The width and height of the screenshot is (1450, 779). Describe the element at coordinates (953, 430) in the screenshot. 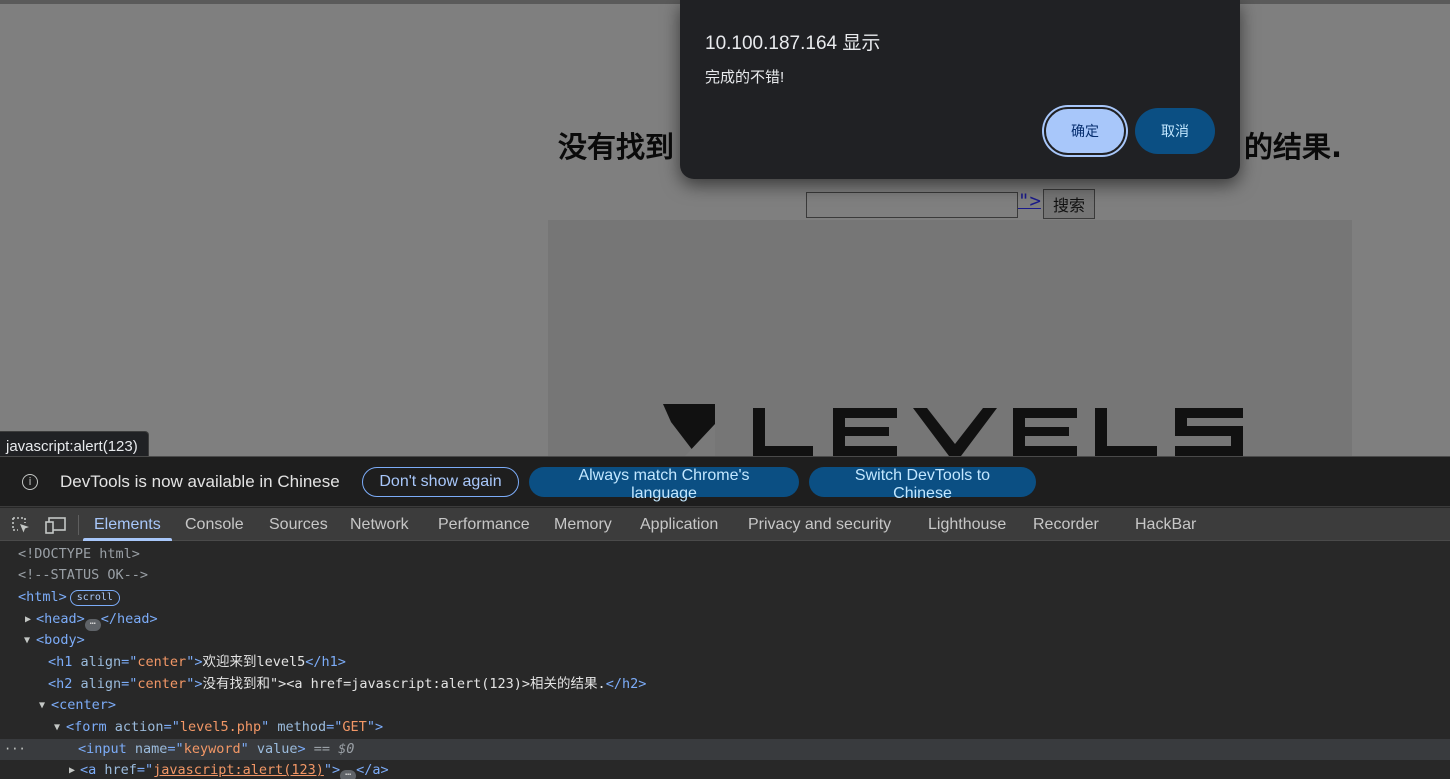

I see `level5-logo-icon` at that location.